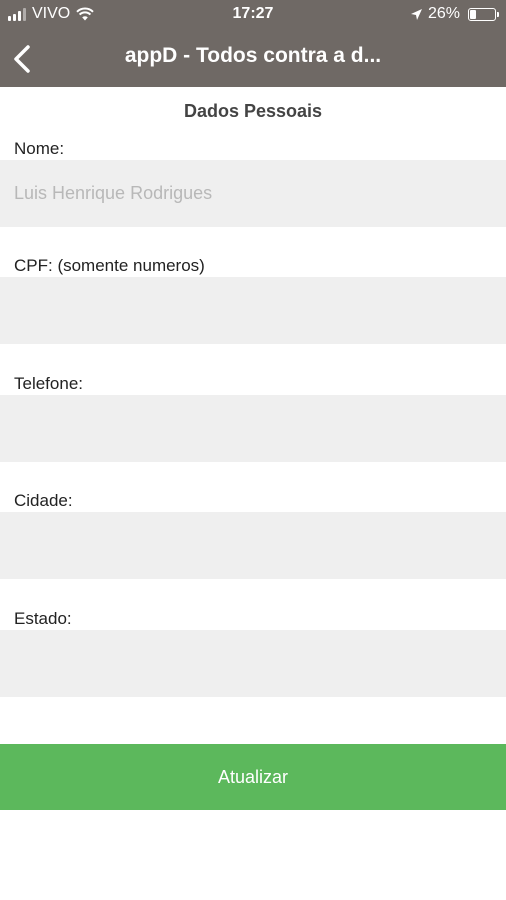  I want to click on battery-icon, so click(483, 14).